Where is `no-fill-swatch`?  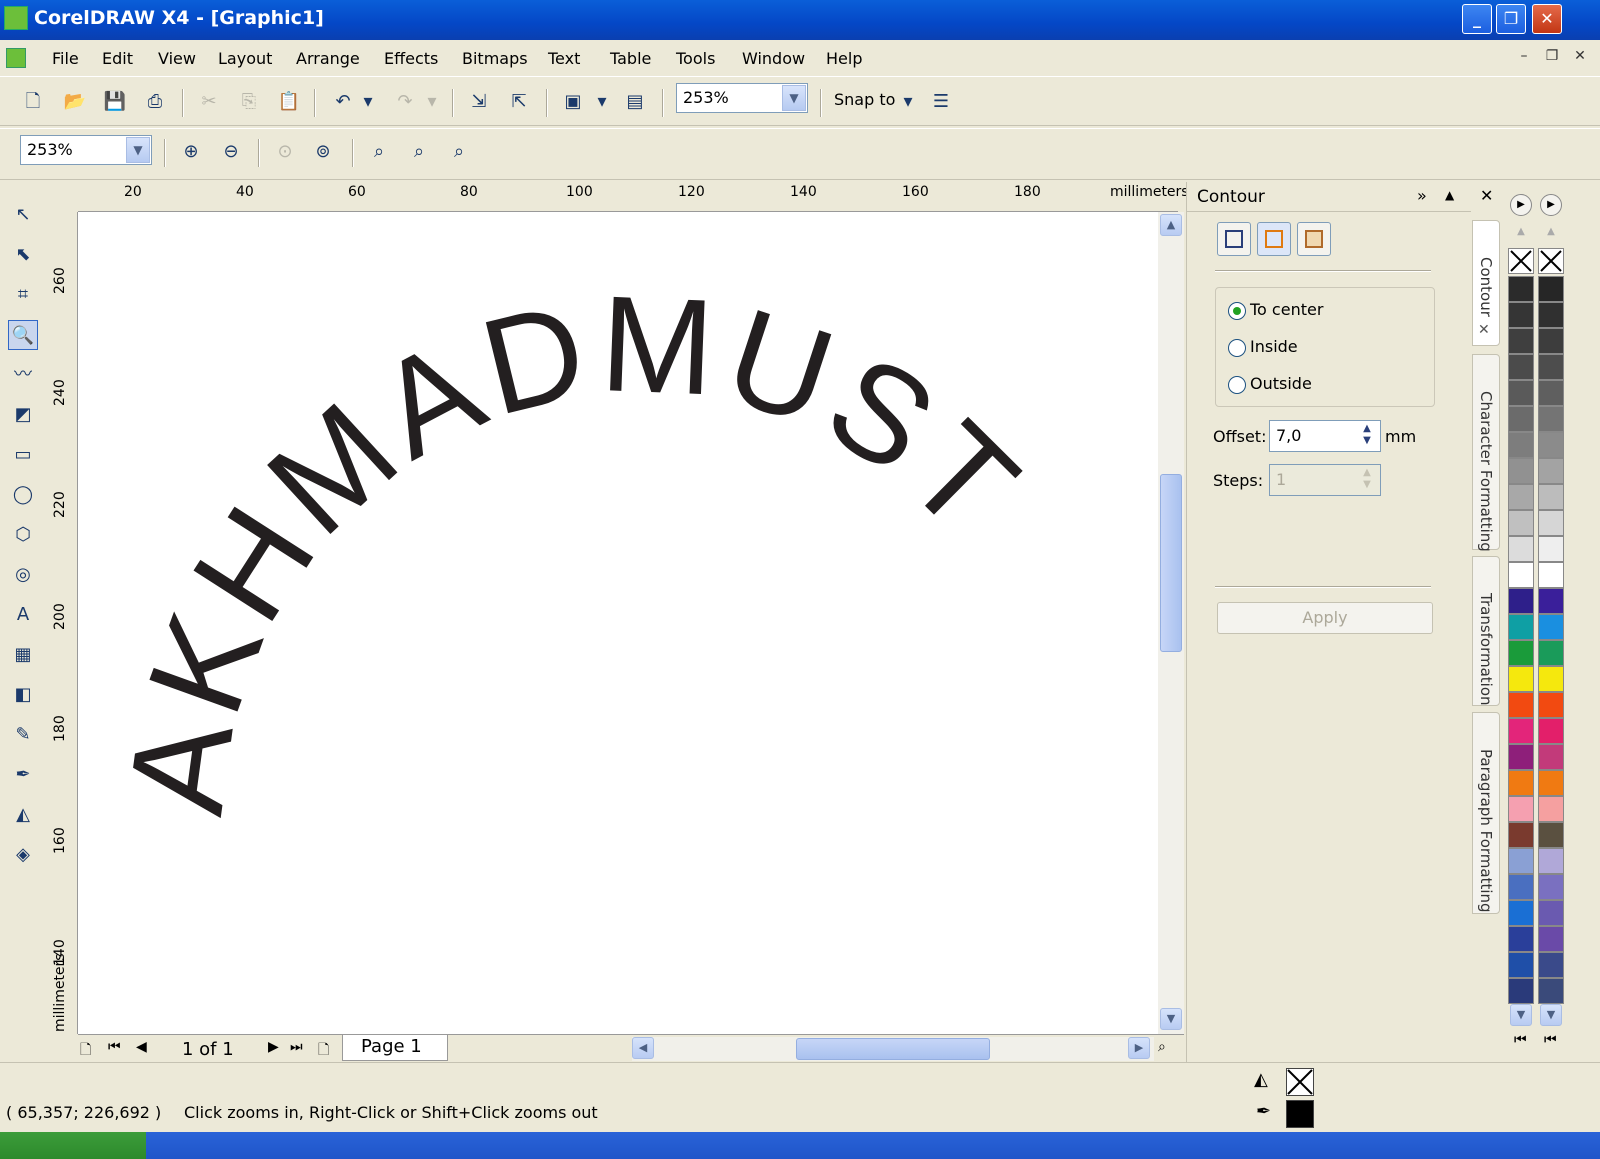
no-fill-swatch is located at coordinates (1521, 261).